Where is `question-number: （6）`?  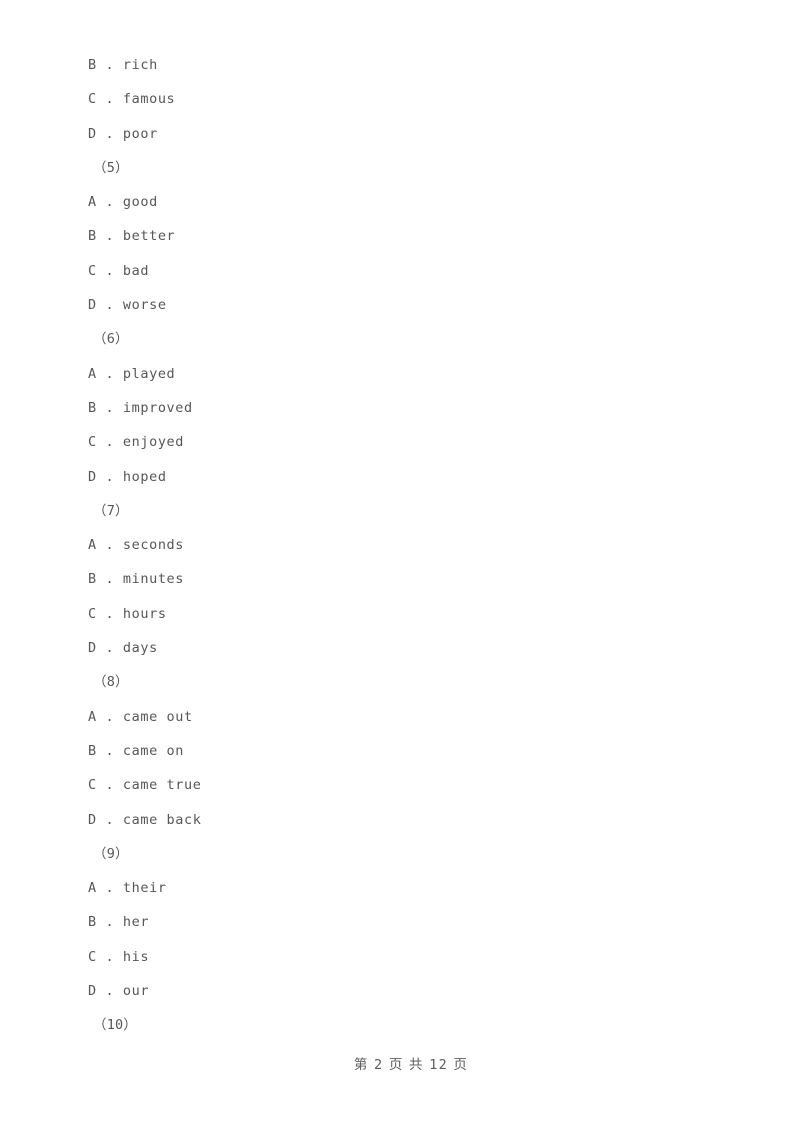 question-number: （6） is located at coordinates (111, 339).